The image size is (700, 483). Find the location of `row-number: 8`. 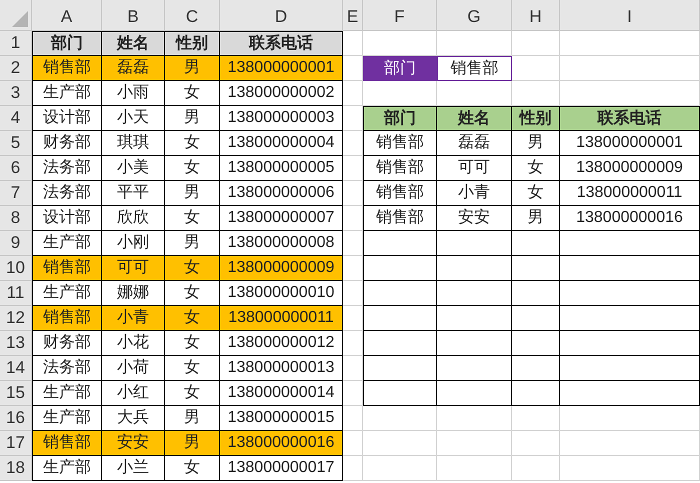

row-number: 8 is located at coordinates (16, 218).